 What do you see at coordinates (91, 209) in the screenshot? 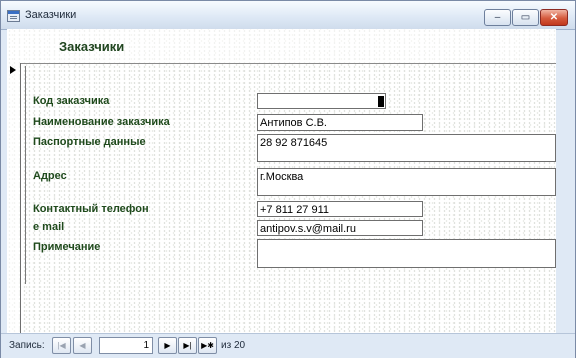
I see `label-phone: Контактный телефон` at bounding box center [91, 209].